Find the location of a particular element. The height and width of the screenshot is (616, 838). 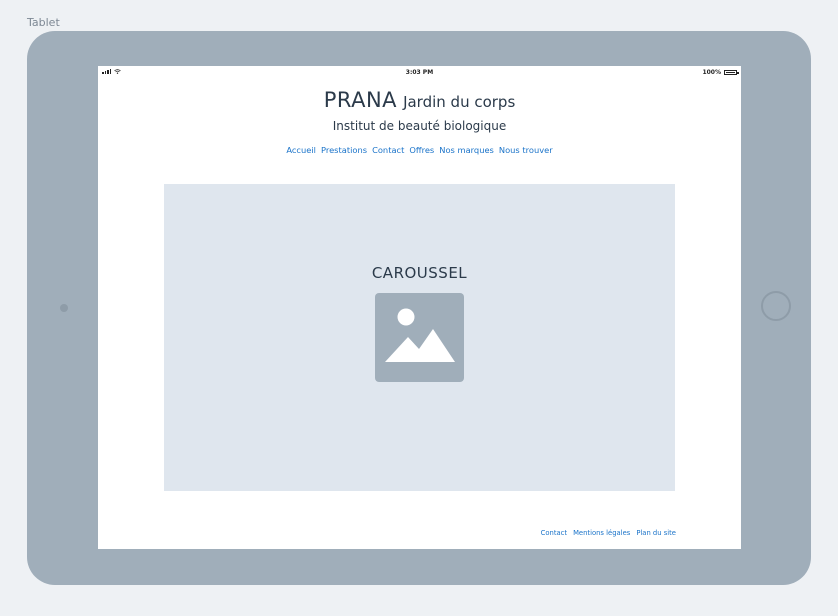

camera-icon is located at coordinates (64, 308).